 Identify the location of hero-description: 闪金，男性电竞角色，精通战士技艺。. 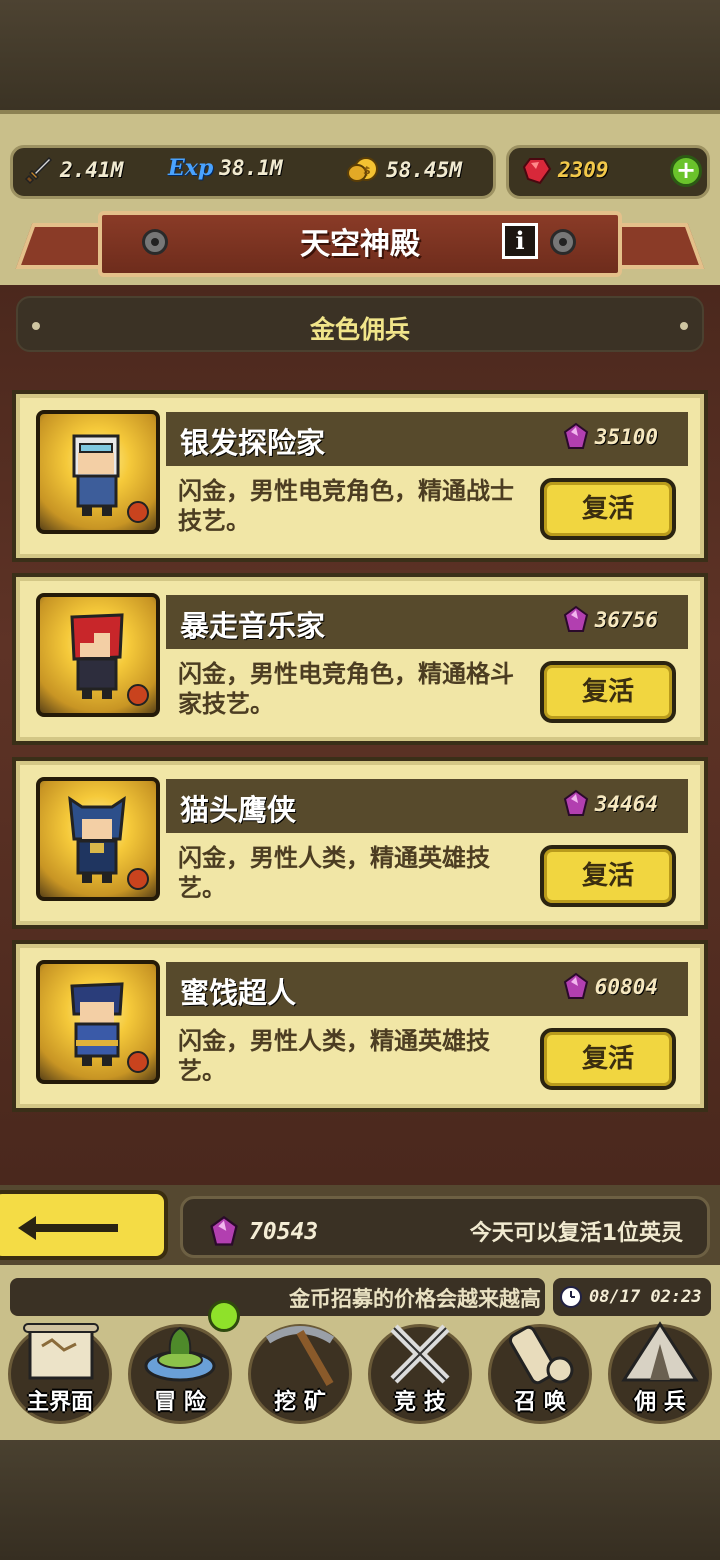
(346, 506).